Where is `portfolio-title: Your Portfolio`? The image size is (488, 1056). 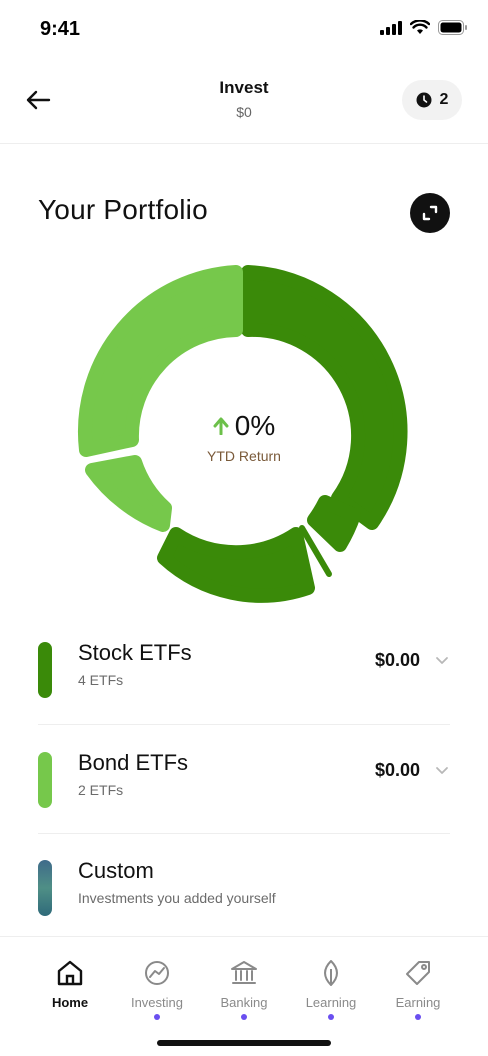
portfolio-title: Your Portfolio is located at coordinates (123, 209).